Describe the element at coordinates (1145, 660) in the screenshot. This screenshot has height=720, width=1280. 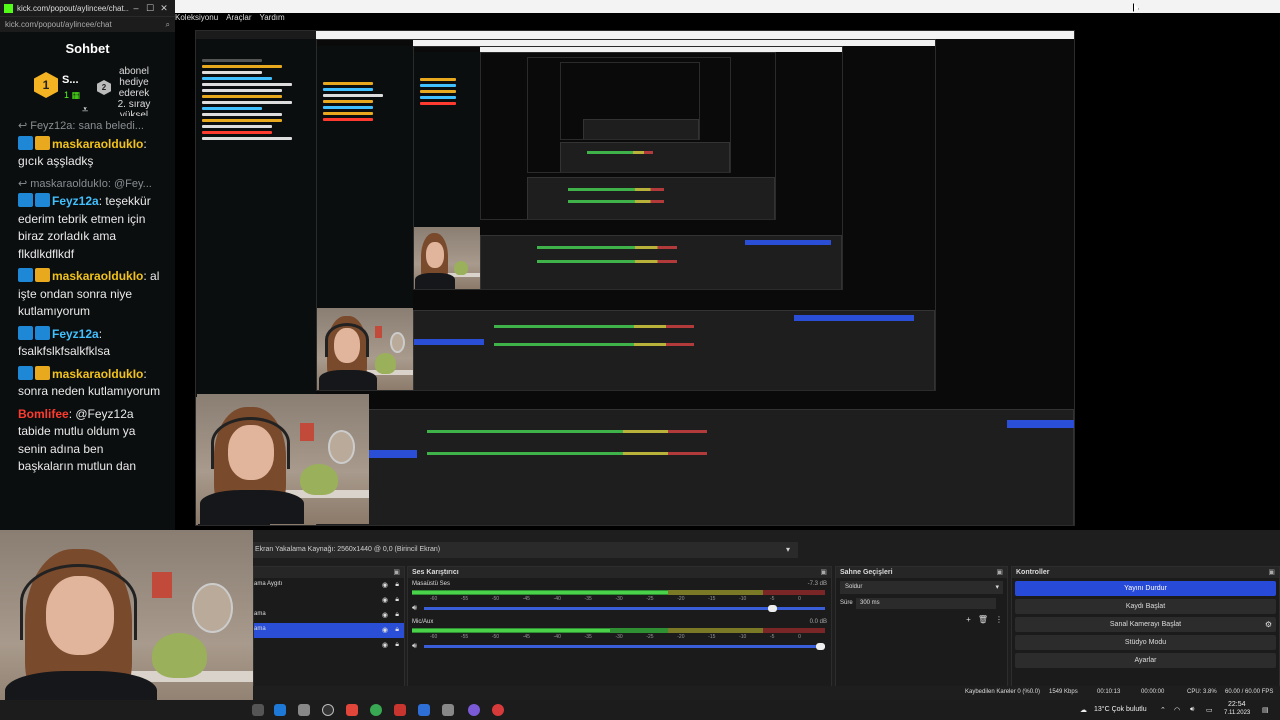
I see `settings-button: Ayarlar` at that location.